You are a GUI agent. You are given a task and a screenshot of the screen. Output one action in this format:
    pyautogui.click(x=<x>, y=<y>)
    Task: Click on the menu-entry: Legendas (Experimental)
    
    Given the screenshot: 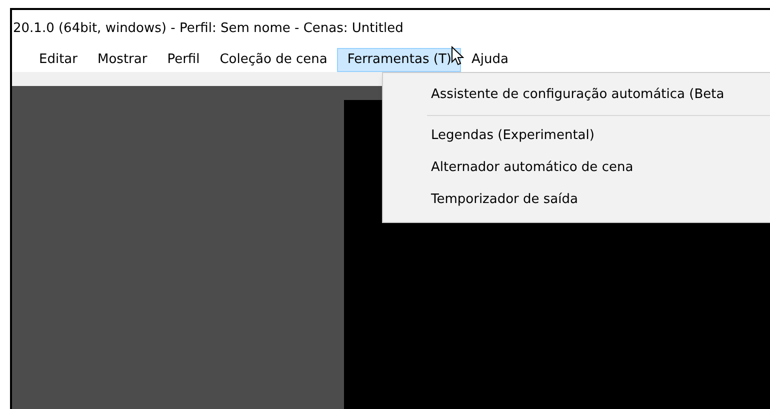 What is the action you would take?
    pyautogui.click(x=576, y=136)
    